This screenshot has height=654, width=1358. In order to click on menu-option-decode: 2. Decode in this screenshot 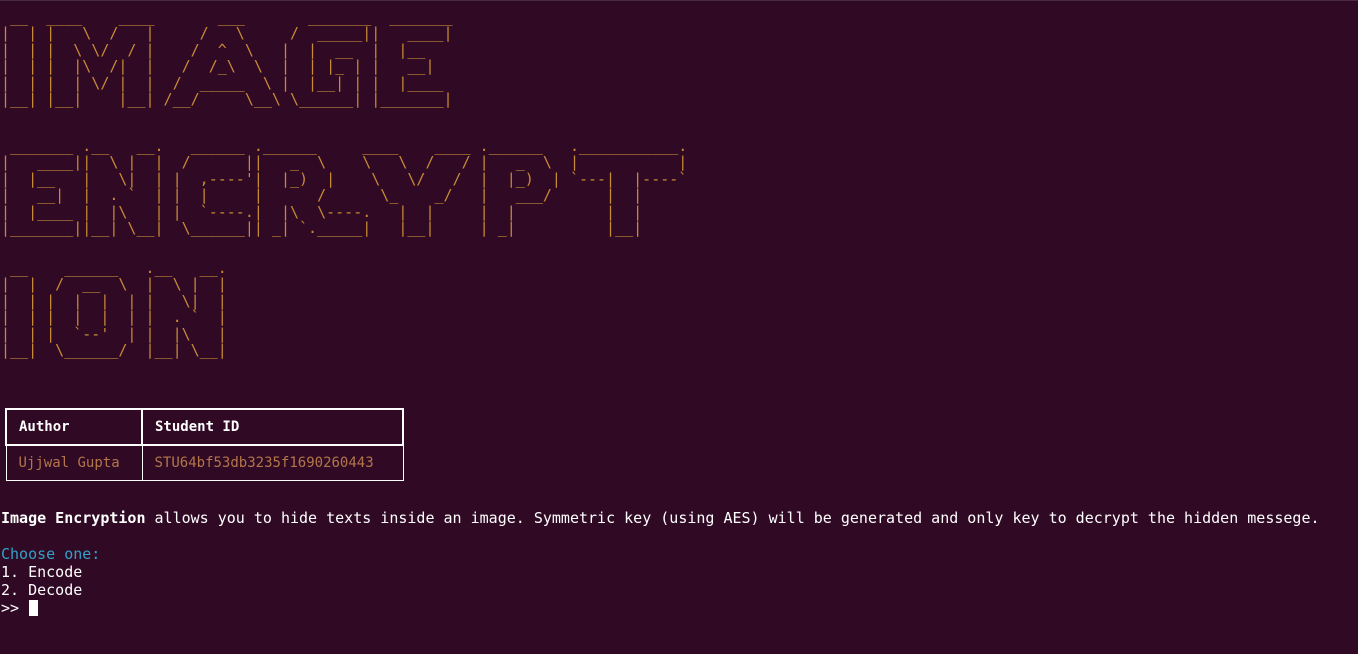, I will do `click(42, 590)`.